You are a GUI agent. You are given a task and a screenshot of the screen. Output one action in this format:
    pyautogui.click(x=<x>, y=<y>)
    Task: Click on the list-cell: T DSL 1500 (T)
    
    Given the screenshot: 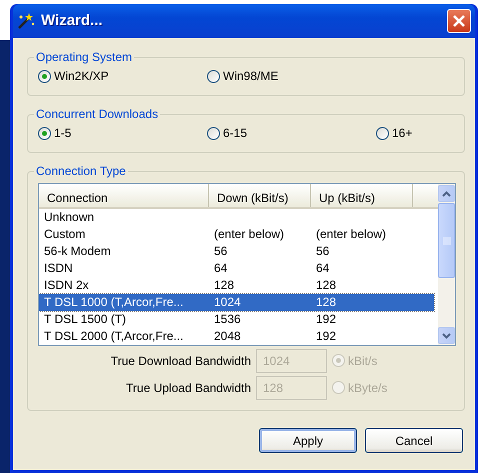 What is the action you would take?
    pyautogui.click(x=85, y=319)
    